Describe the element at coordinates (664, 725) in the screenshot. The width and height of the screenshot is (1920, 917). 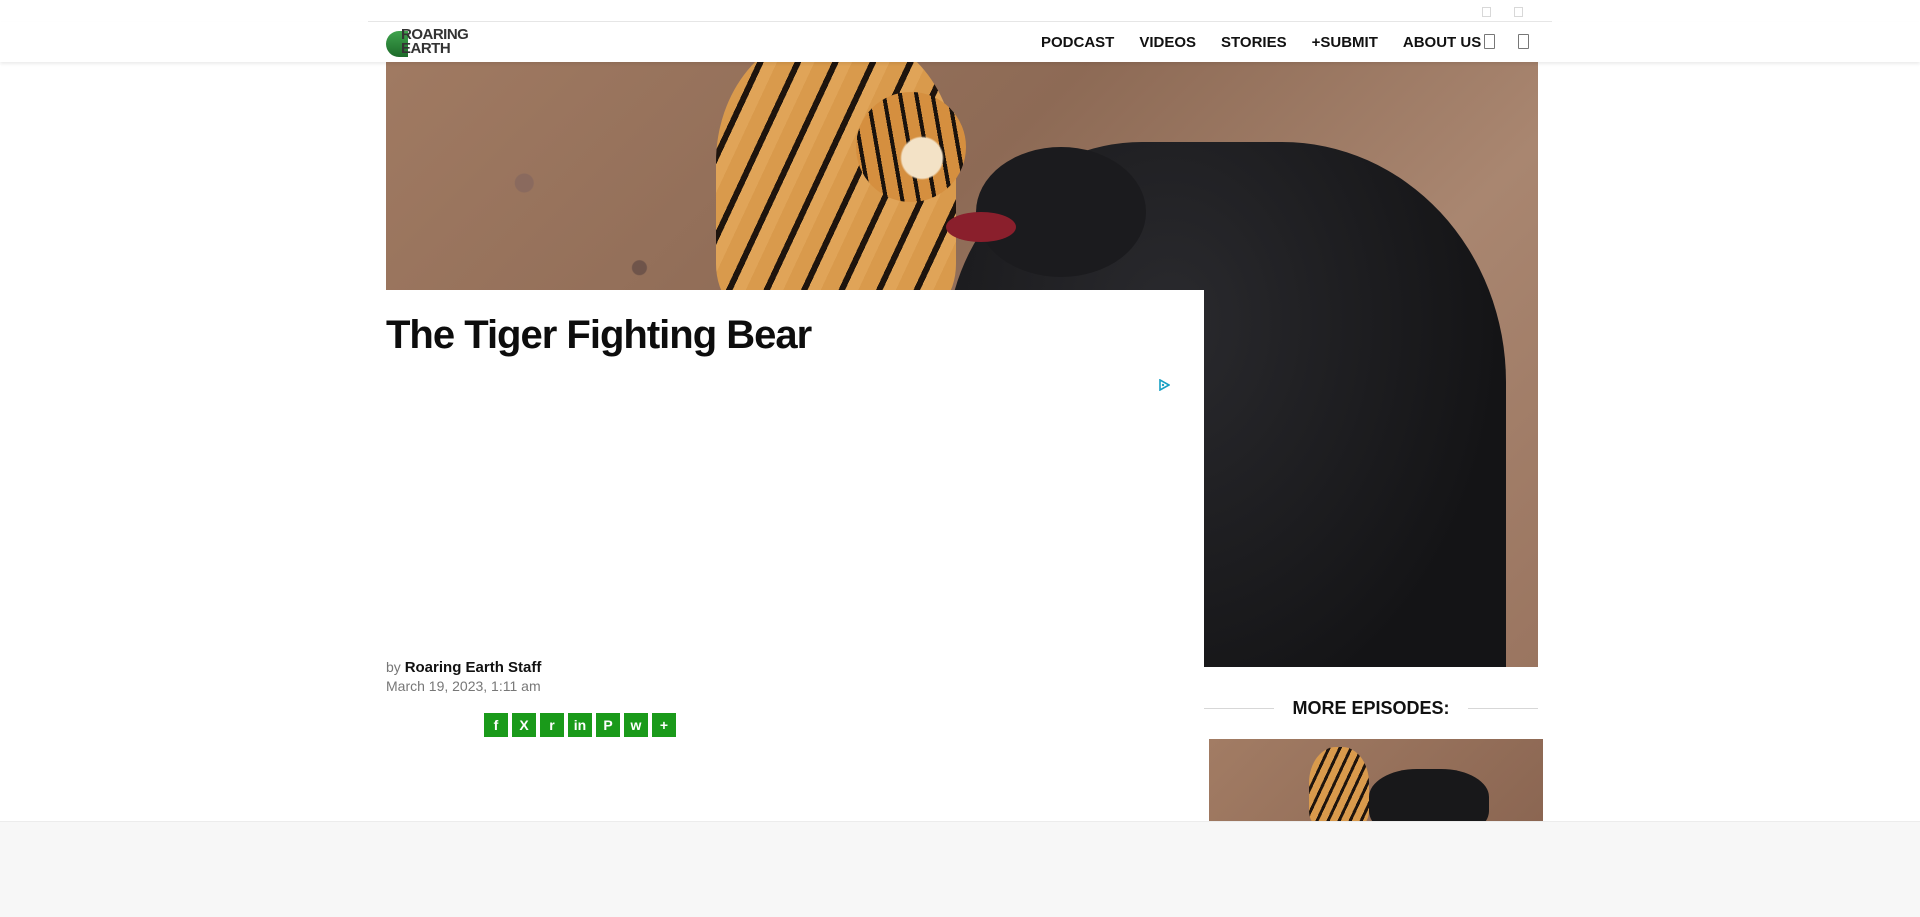
I see `share-more-icon: +` at that location.